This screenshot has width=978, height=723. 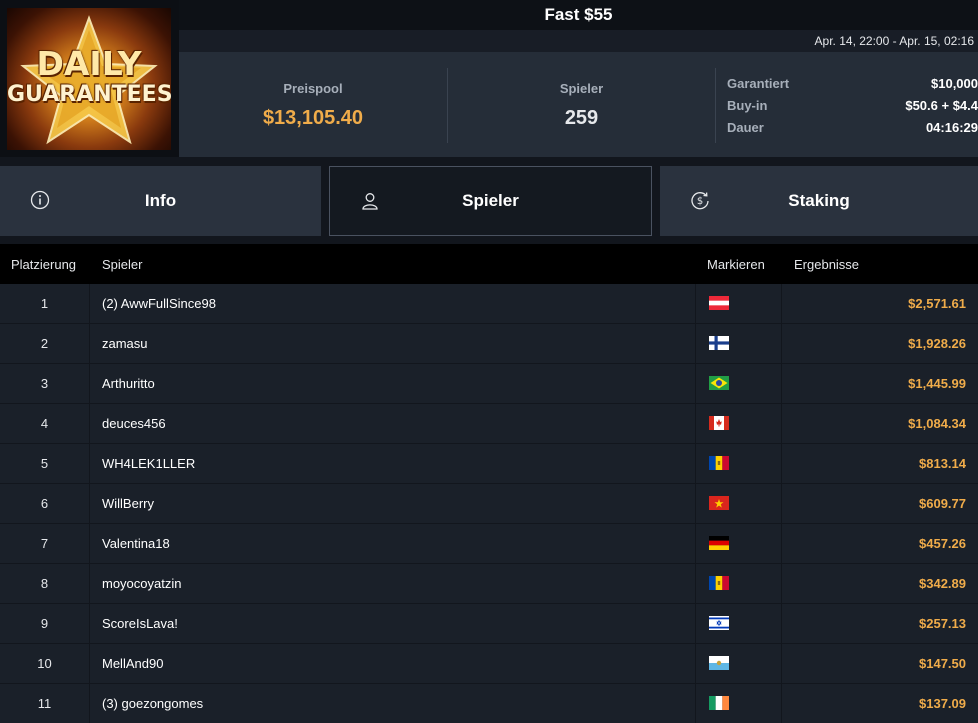 What do you see at coordinates (45, 583) in the screenshot?
I see `rank-cell: 8` at bounding box center [45, 583].